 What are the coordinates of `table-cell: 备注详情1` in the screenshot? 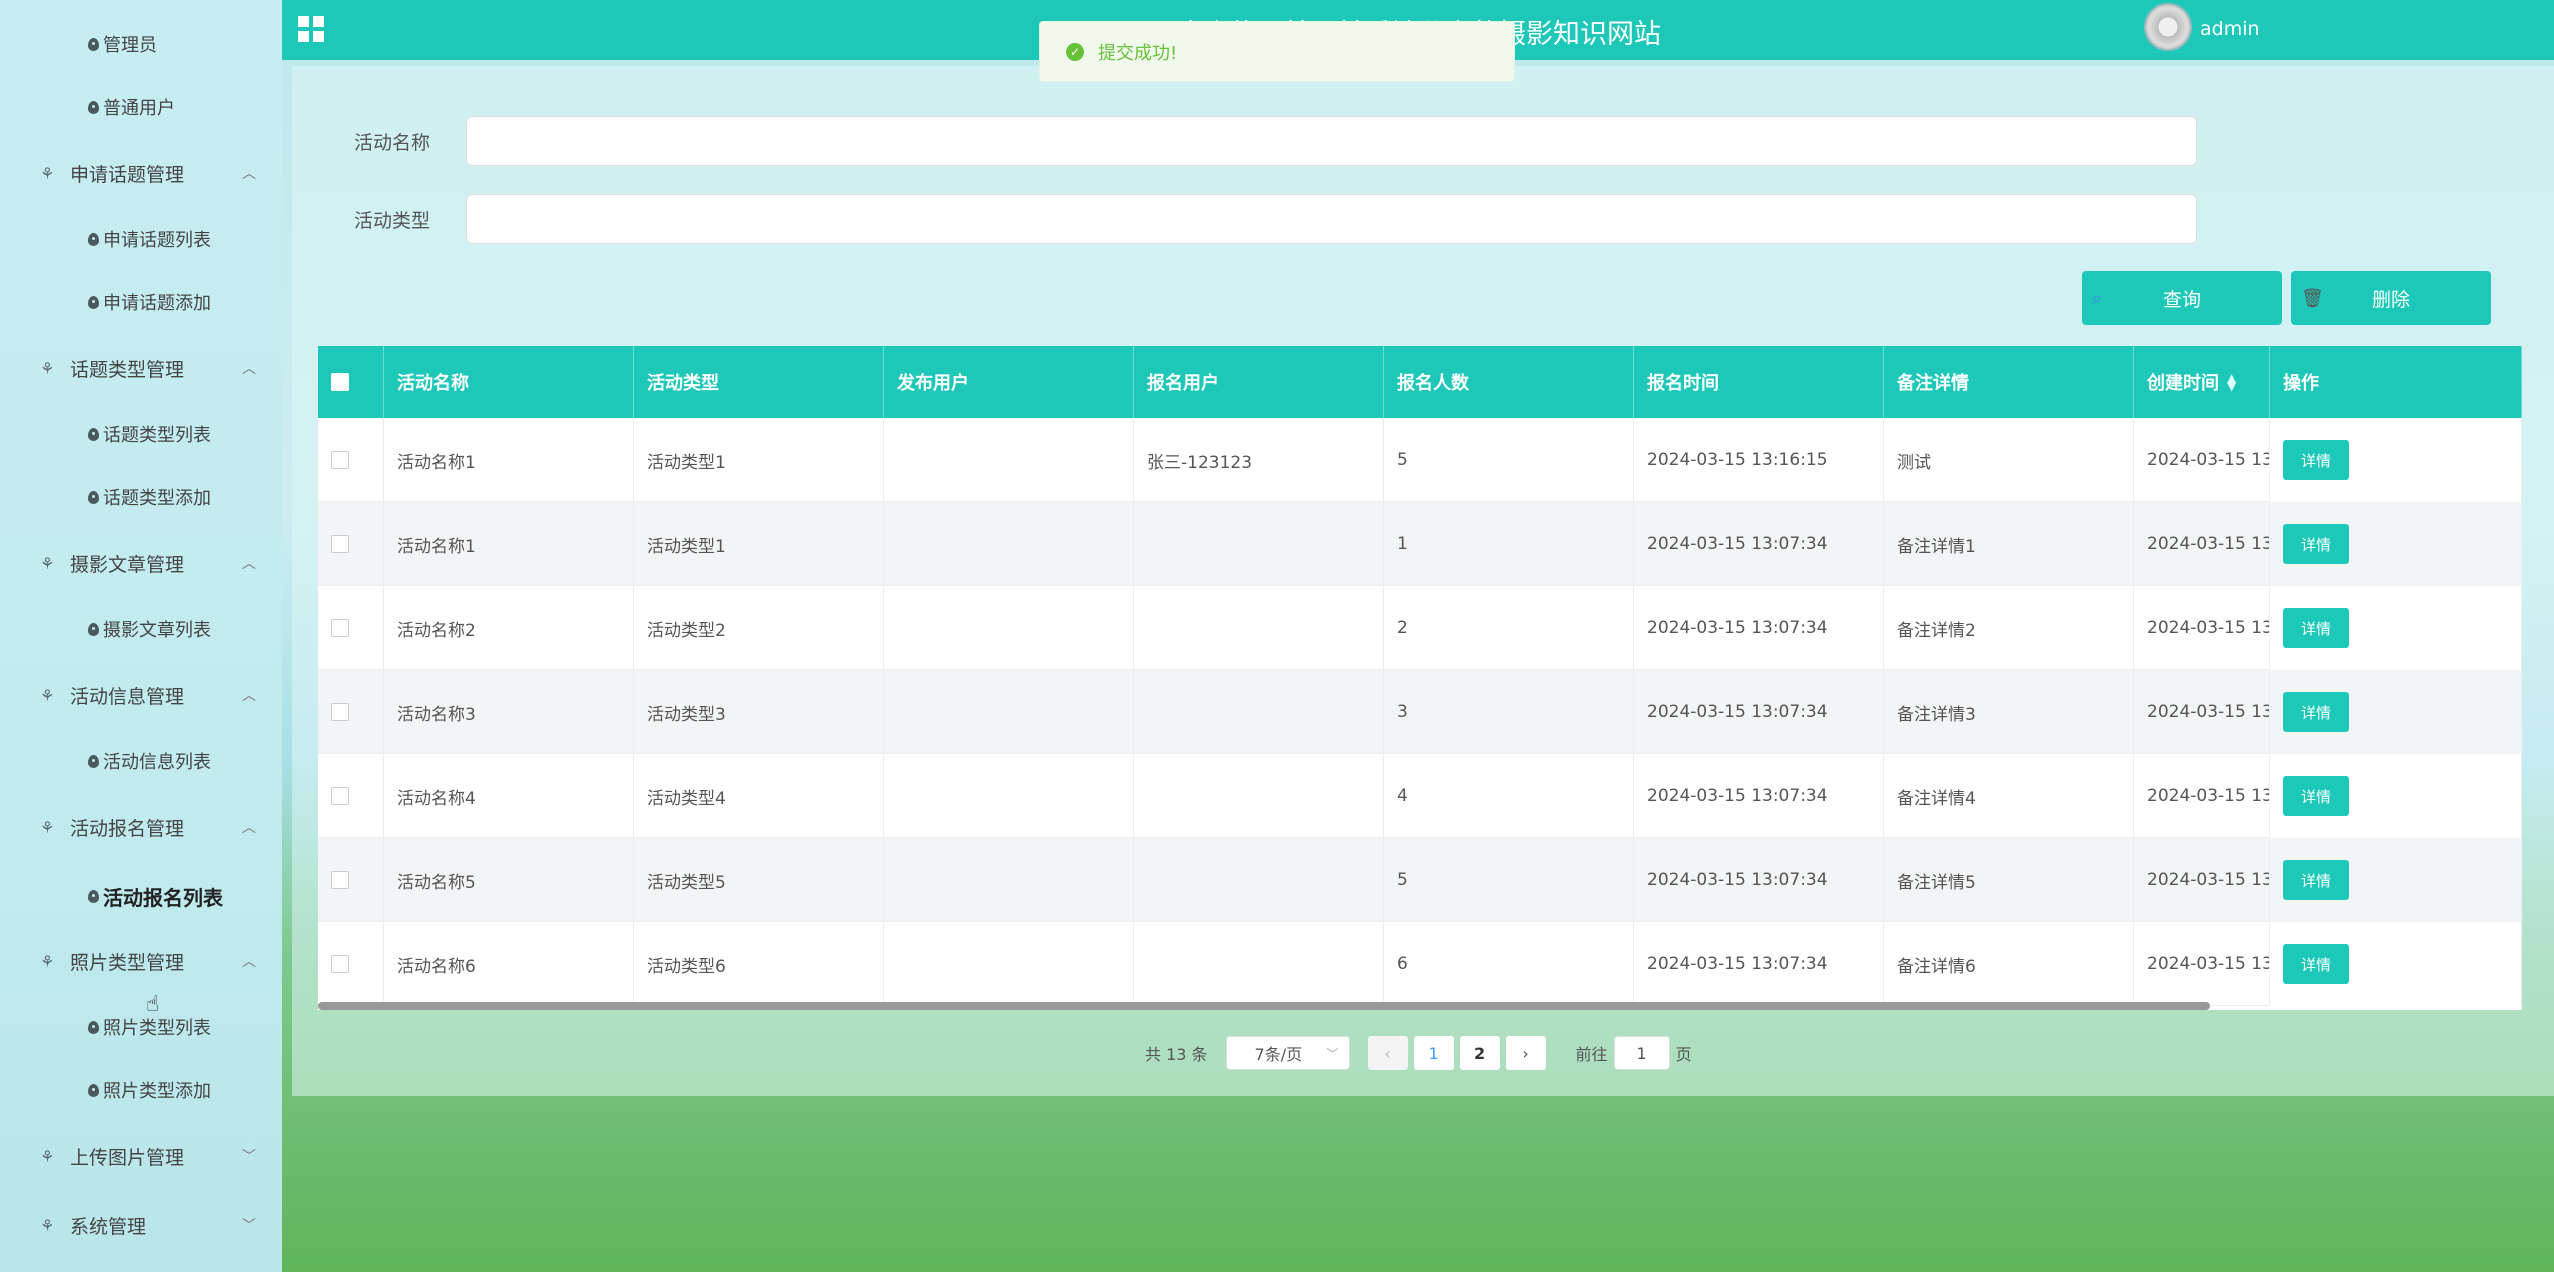 It's located at (2009, 544).